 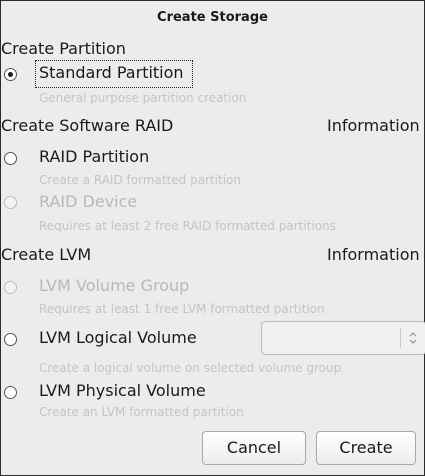 What do you see at coordinates (10, 202) in the screenshot?
I see `raid-device-radio` at bounding box center [10, 202].